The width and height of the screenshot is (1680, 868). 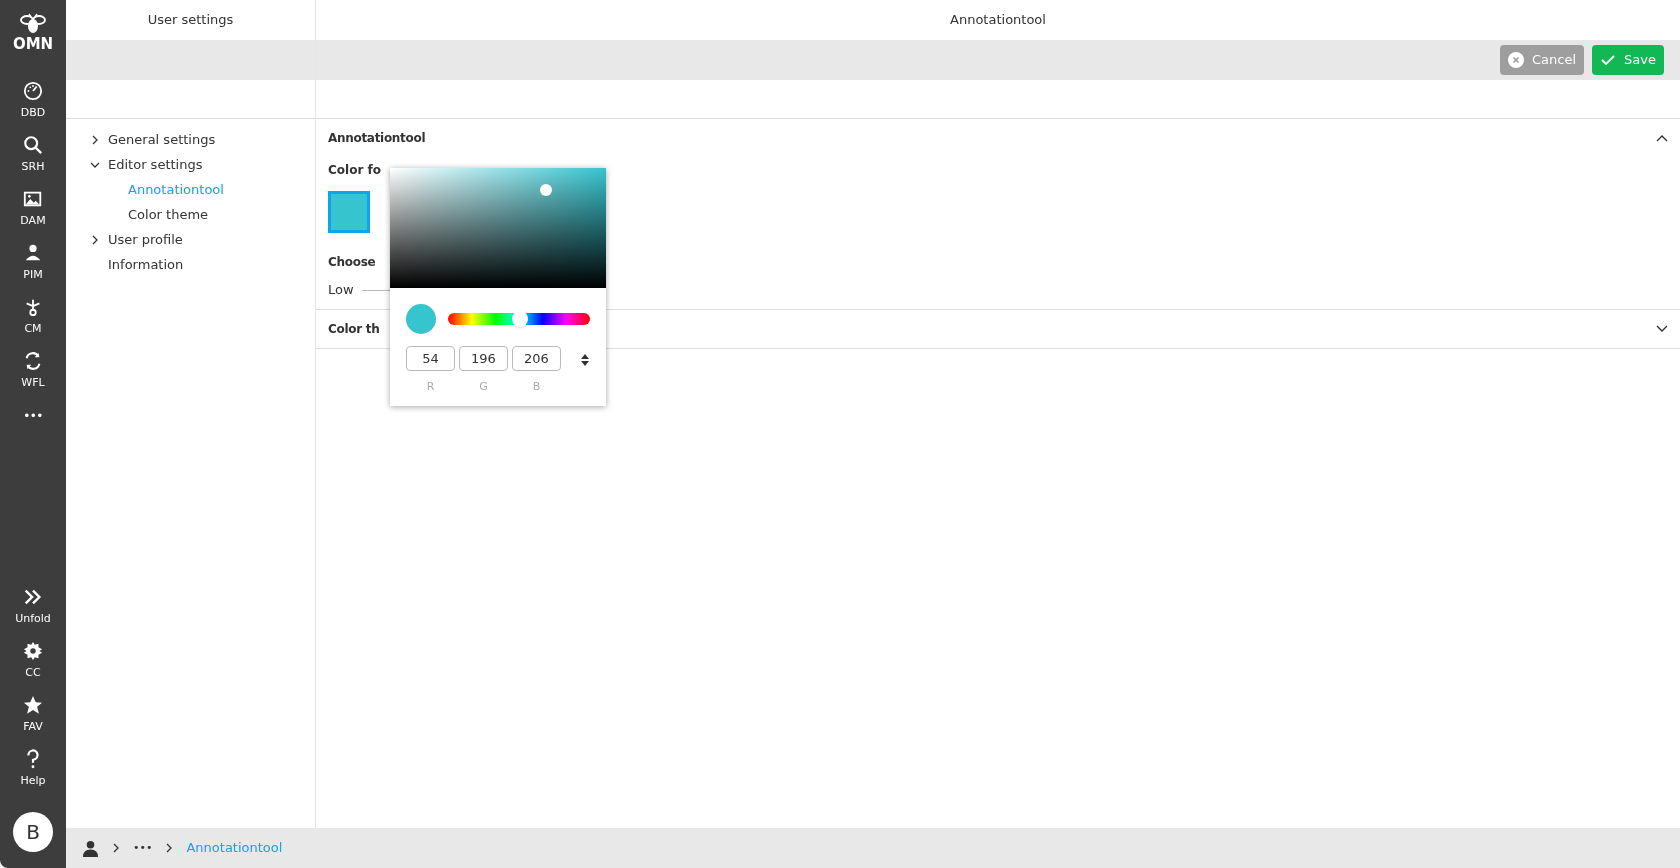 I want to click on channel-label: R, so click(x=430, y=387).